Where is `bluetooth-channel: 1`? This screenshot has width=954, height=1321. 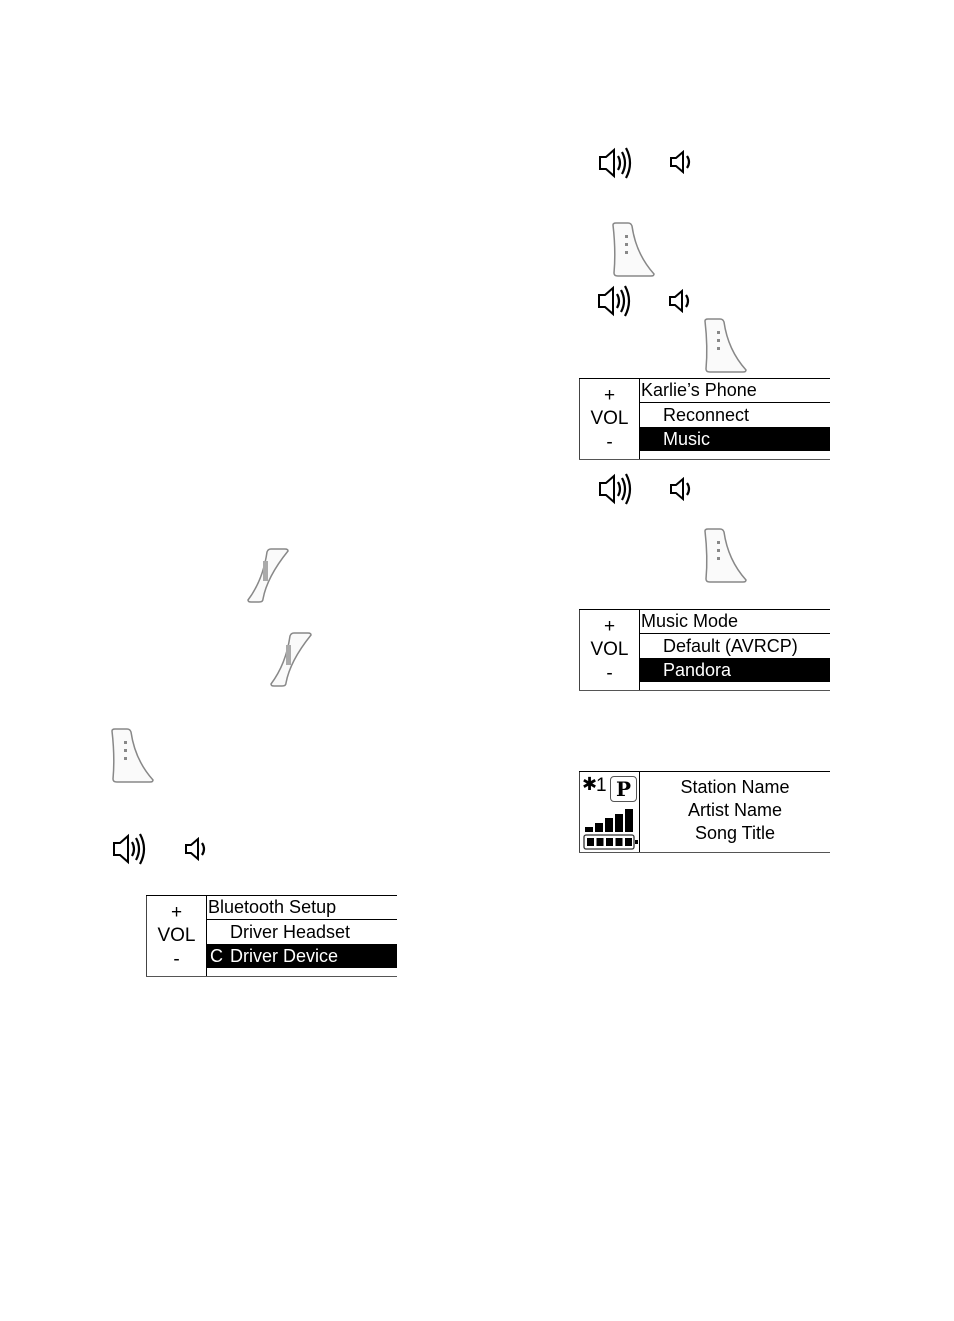 bluetooth-channel: 1 is located at coordinates (601, 785).